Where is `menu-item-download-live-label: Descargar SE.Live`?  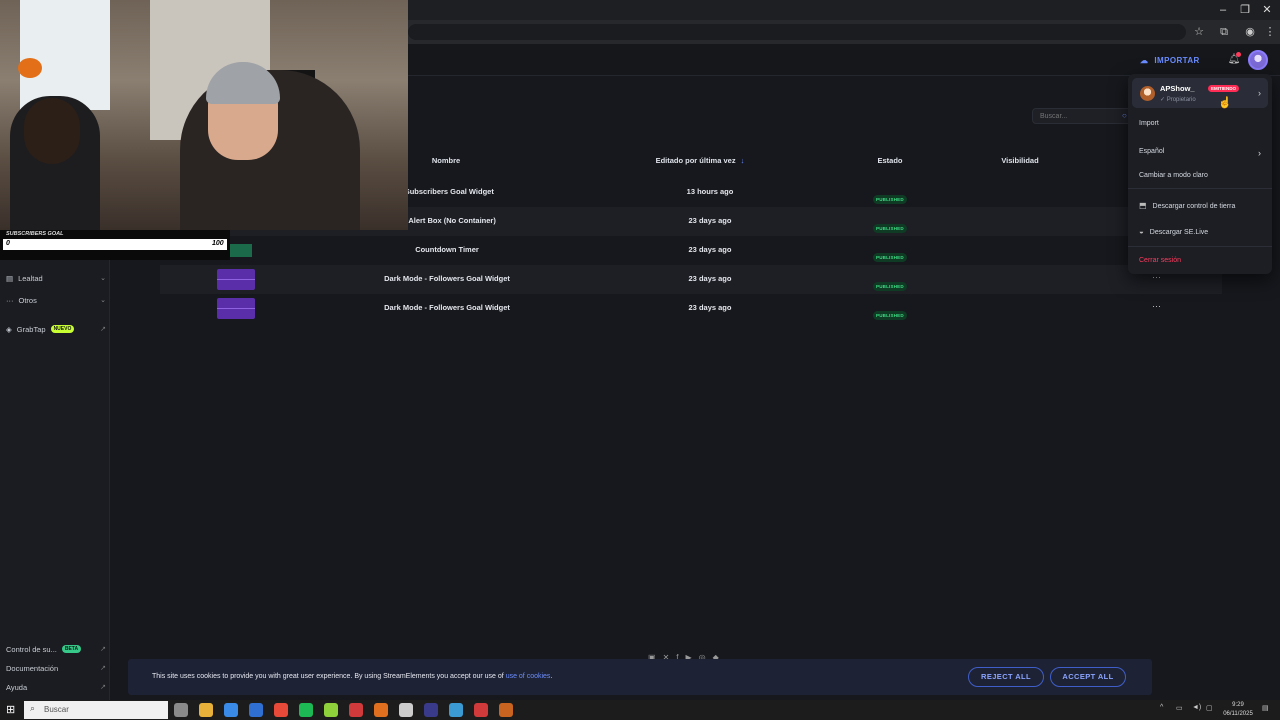
menu-item-download-live-label: Descargar SE.Live is located at coordinates (1179, 232).